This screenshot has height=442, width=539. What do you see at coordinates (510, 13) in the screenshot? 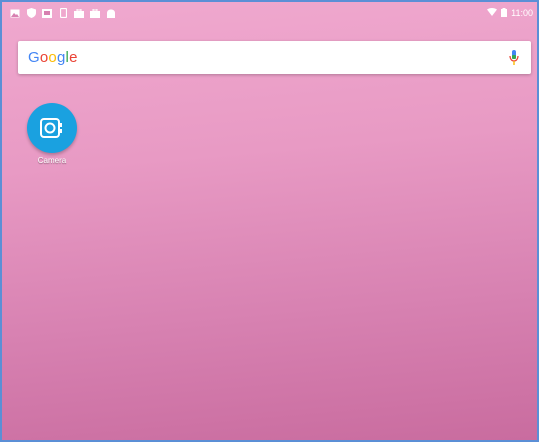
I see `status-right: 11:00` at bounding box center [510, 13].